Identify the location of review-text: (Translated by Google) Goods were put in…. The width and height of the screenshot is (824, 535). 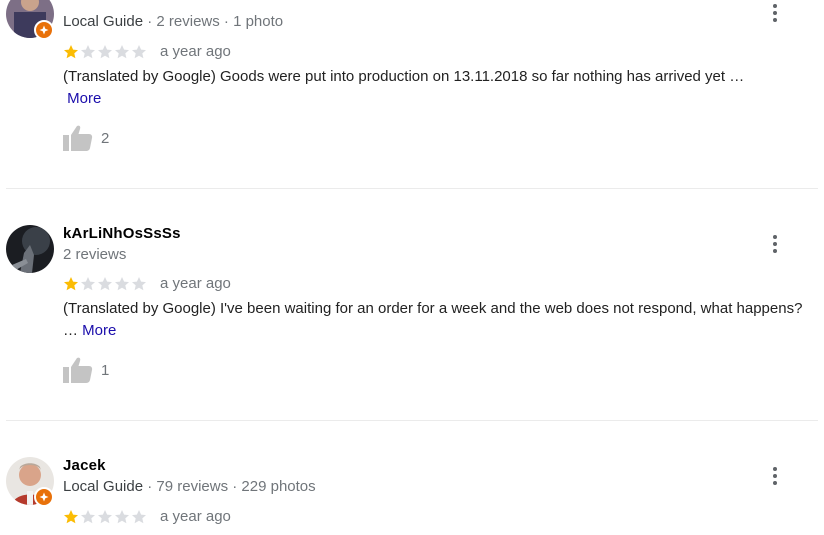
(404, 87).